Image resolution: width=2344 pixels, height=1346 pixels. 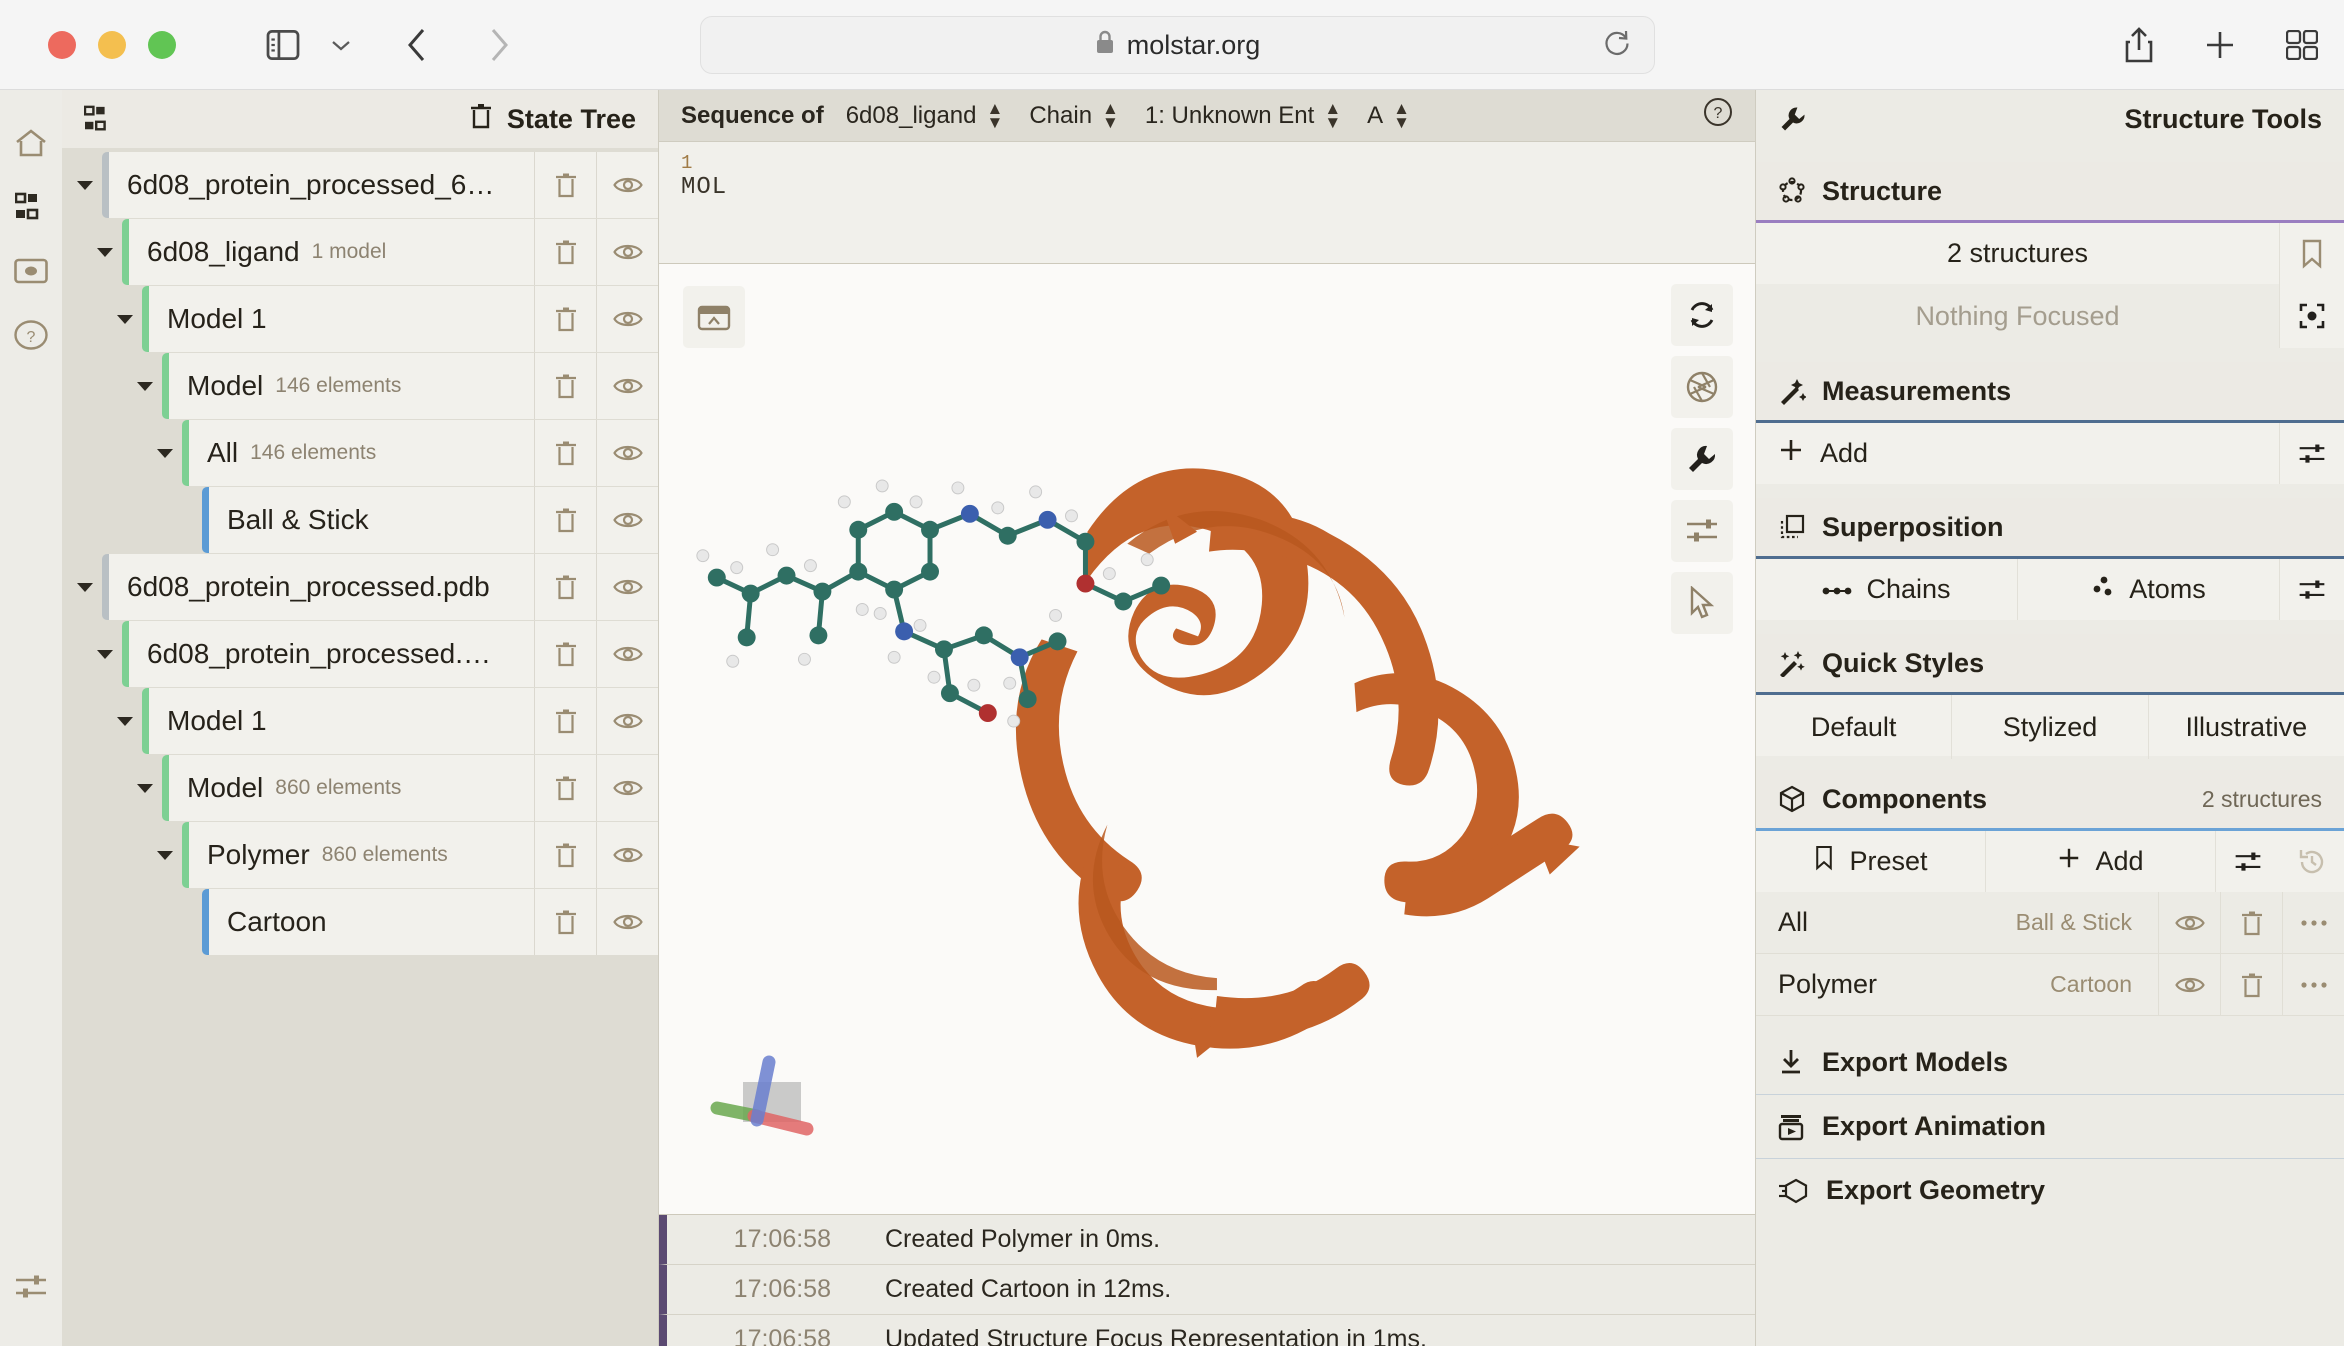 I want to click on measurements-add-button: Add, so click(x=2018, y=453).